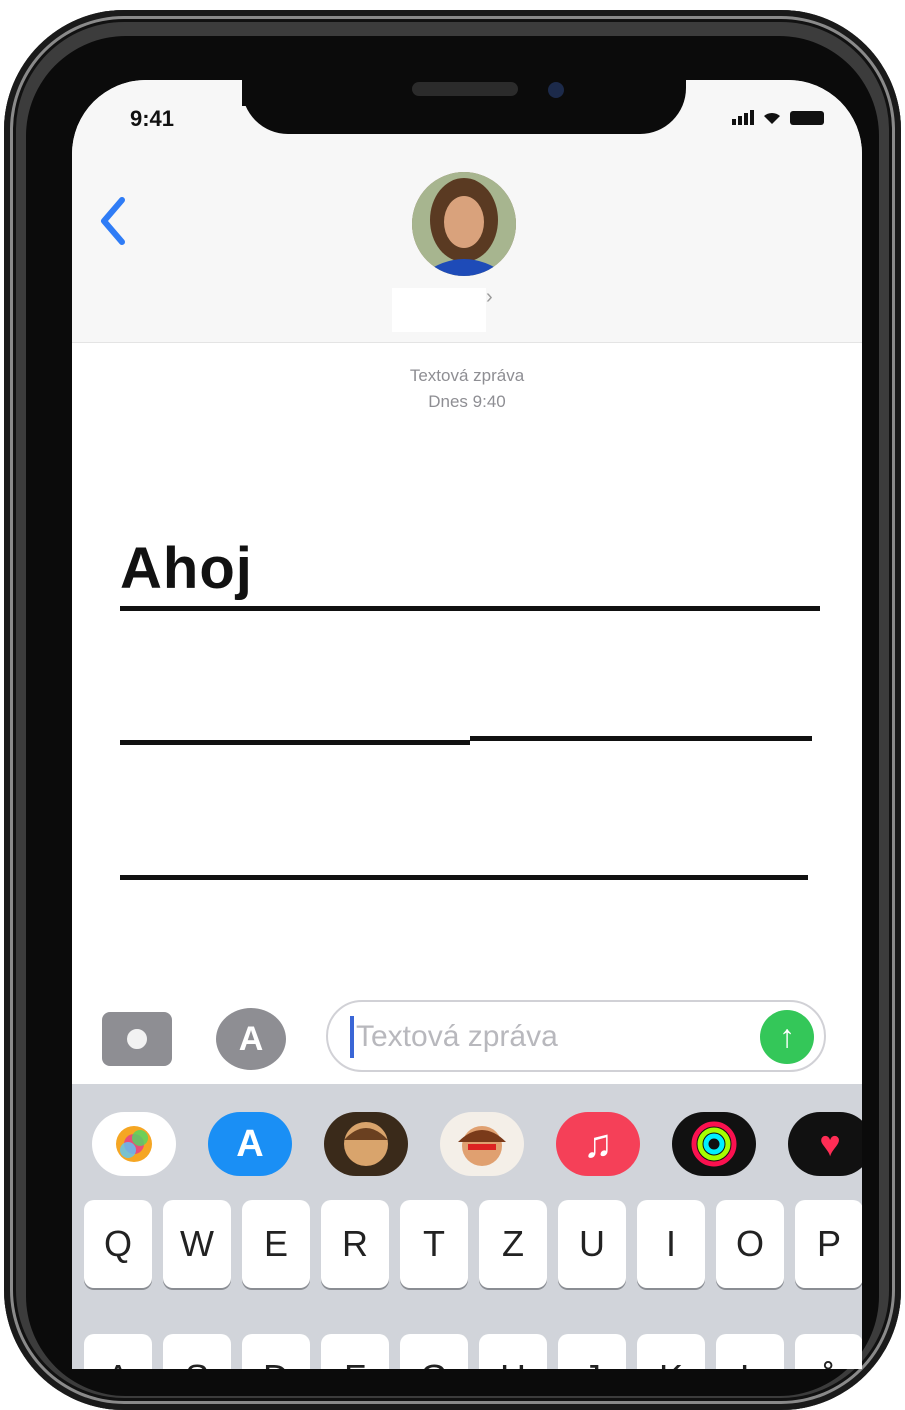 The image size is (905, 1410). Describe the element at coordinates (828, 1351) in the screenshot. I see `key-9: ˚` at that location.